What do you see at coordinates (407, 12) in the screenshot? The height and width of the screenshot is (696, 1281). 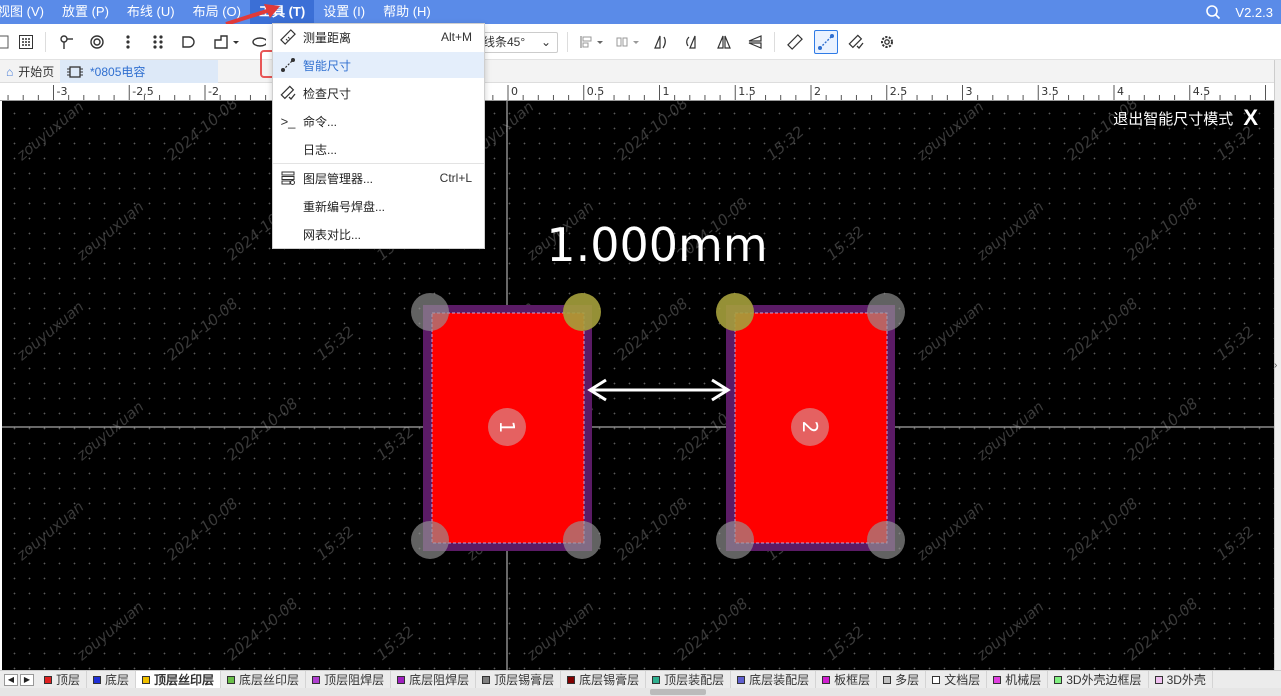 I see `menu-help: 帮助 (H)` at bounding box center [407, 12].